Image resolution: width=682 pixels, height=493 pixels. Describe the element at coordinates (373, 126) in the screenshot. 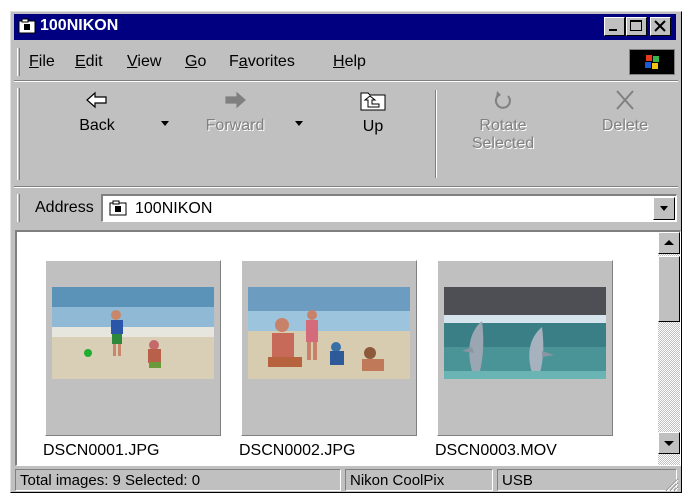

I see `up-label: Up` at that location.